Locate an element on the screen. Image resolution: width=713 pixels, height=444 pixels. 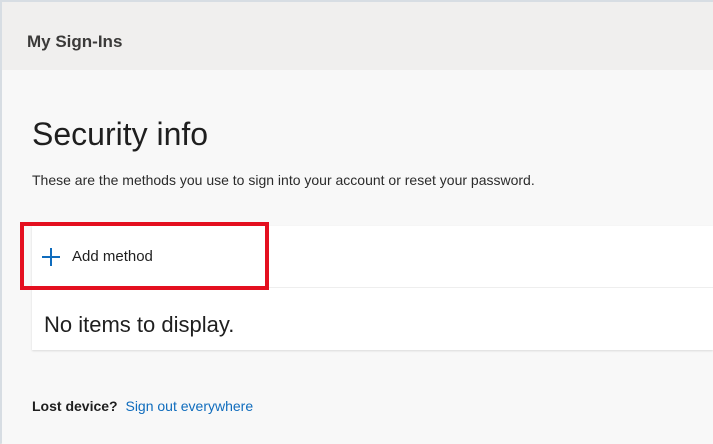
add-method-button: Add method is located at coordinates (150, 256).